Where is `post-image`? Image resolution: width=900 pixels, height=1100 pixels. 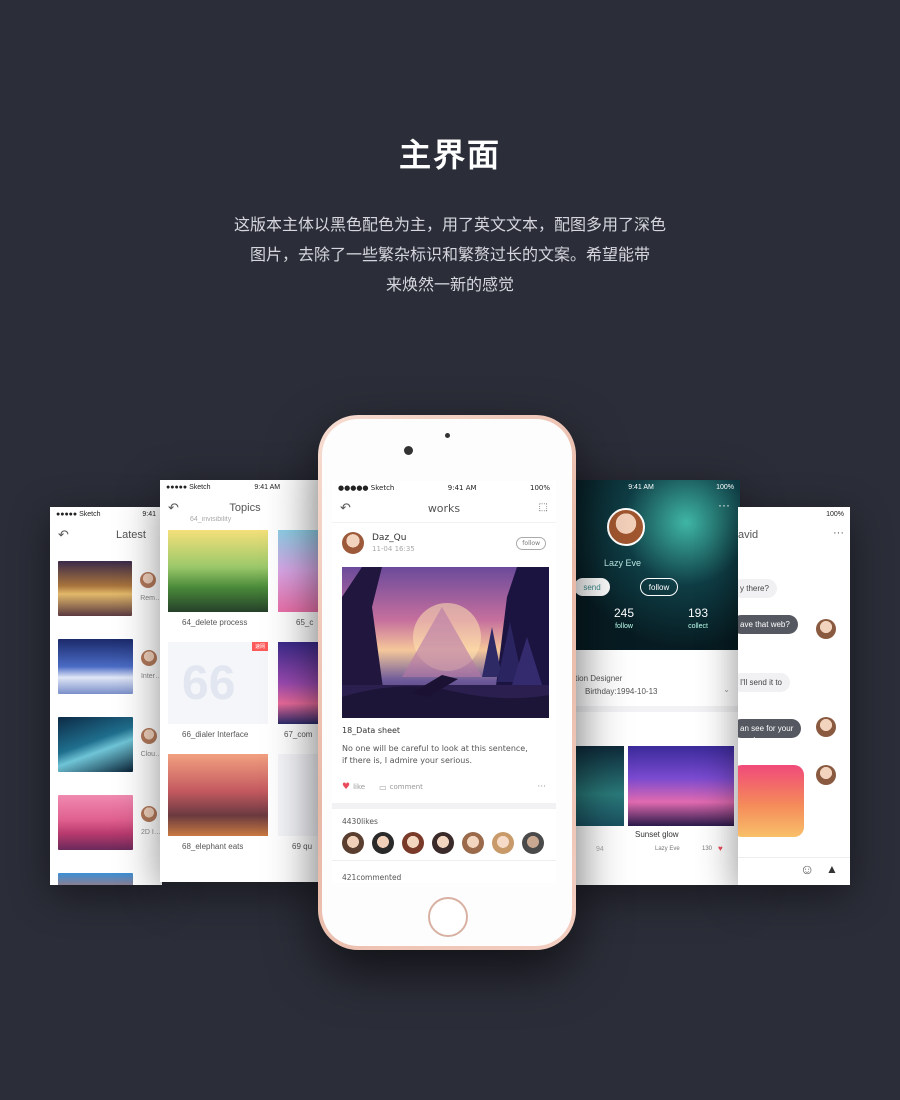
post-image is located at coordinates (445, 642).